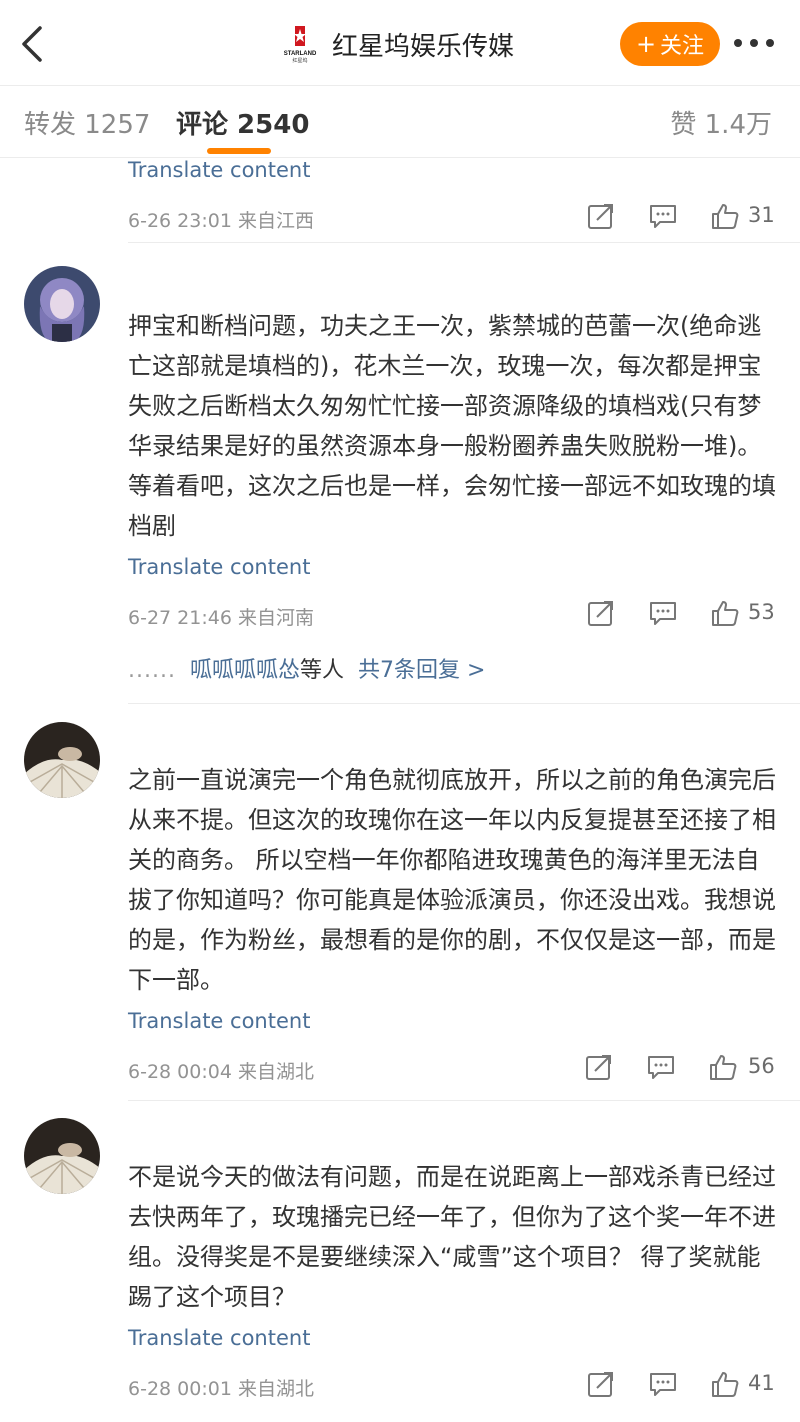  What do you see at coordinates (239, 151) in the screenshot?
I see `active-tab-indicator` at bounding box center [239, 151].